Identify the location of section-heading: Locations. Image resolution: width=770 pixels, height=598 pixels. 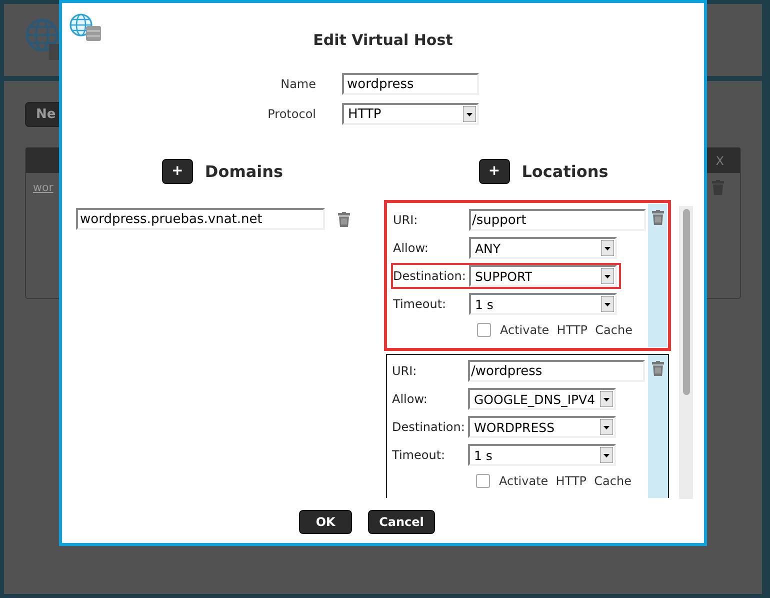
(565, 171).